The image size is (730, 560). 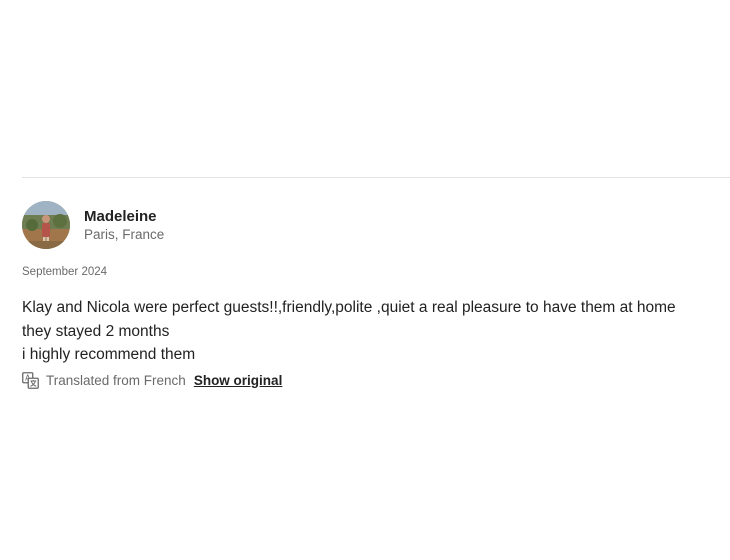 I want to click on show-original-link: Show original, so click(x=238, y=381).